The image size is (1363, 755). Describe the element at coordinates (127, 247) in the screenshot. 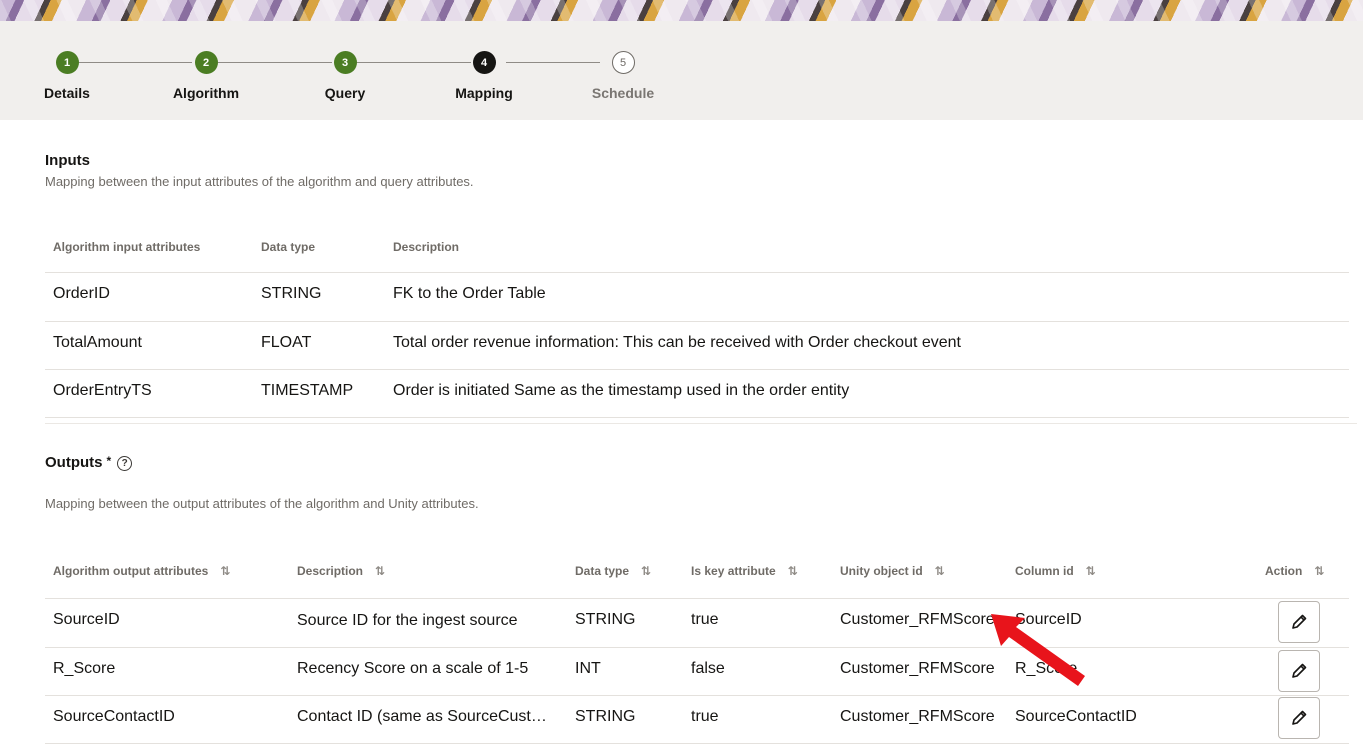

I see `column-header: Algorithm input attributes` at that location.